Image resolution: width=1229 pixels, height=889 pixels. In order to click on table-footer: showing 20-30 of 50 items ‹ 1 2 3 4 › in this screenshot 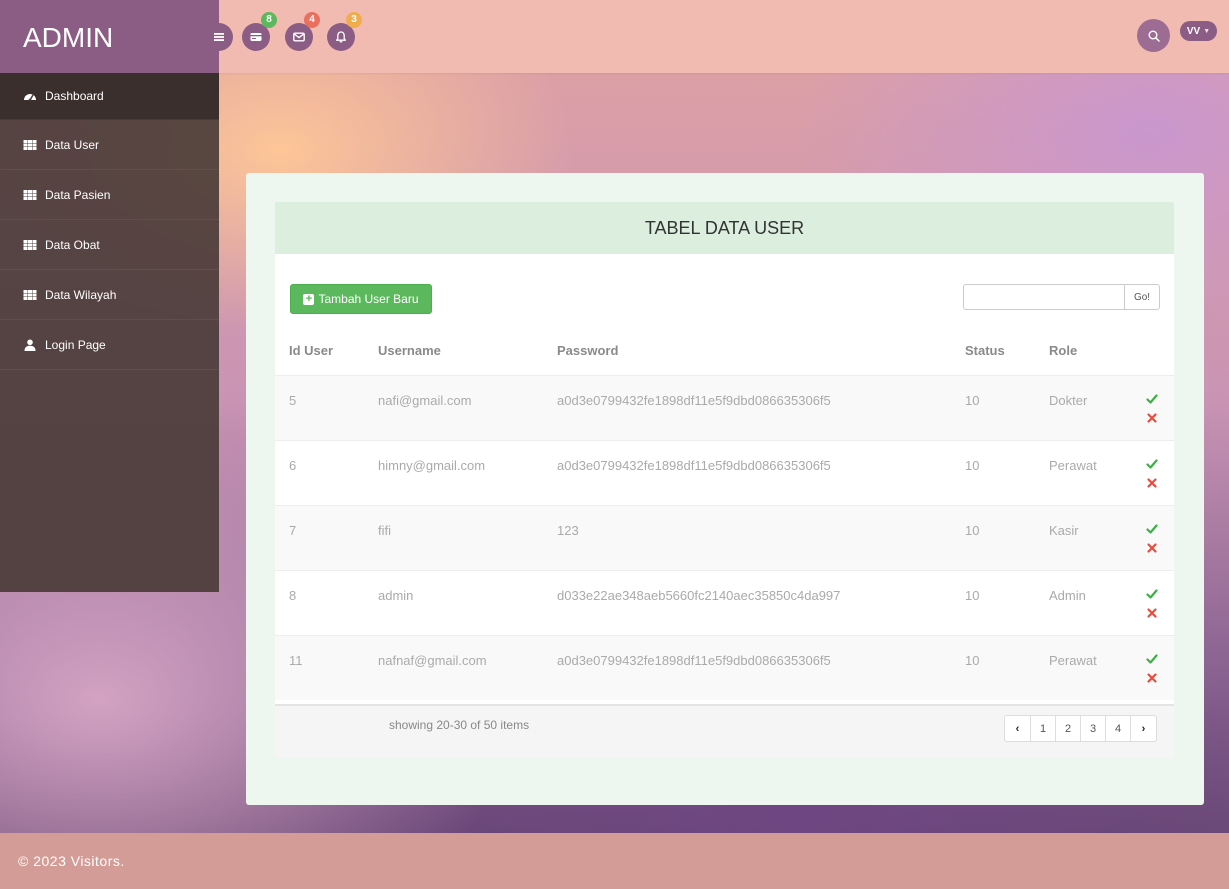, I will do `click(724, 731)`.